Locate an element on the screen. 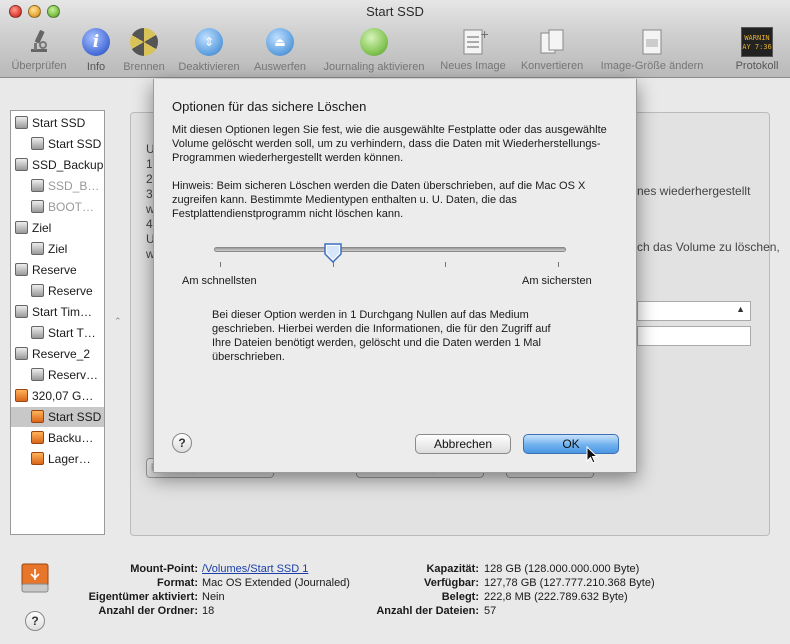 This screenshot has height=644, width=790. resize-image-icon is located at coordinates (652, 42).